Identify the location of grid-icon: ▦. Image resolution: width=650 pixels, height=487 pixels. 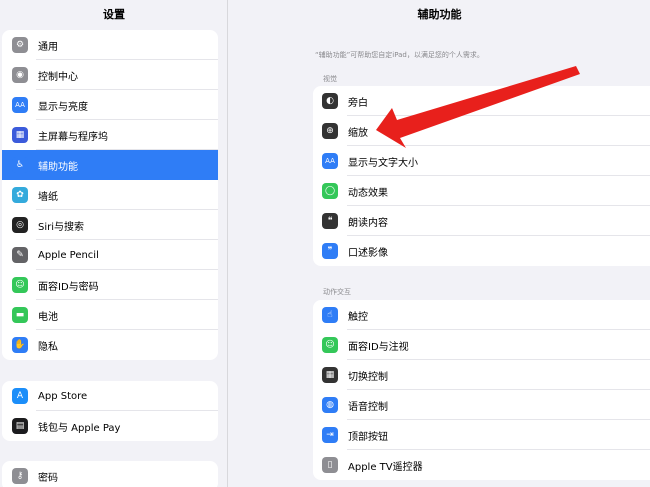
(20, 135).